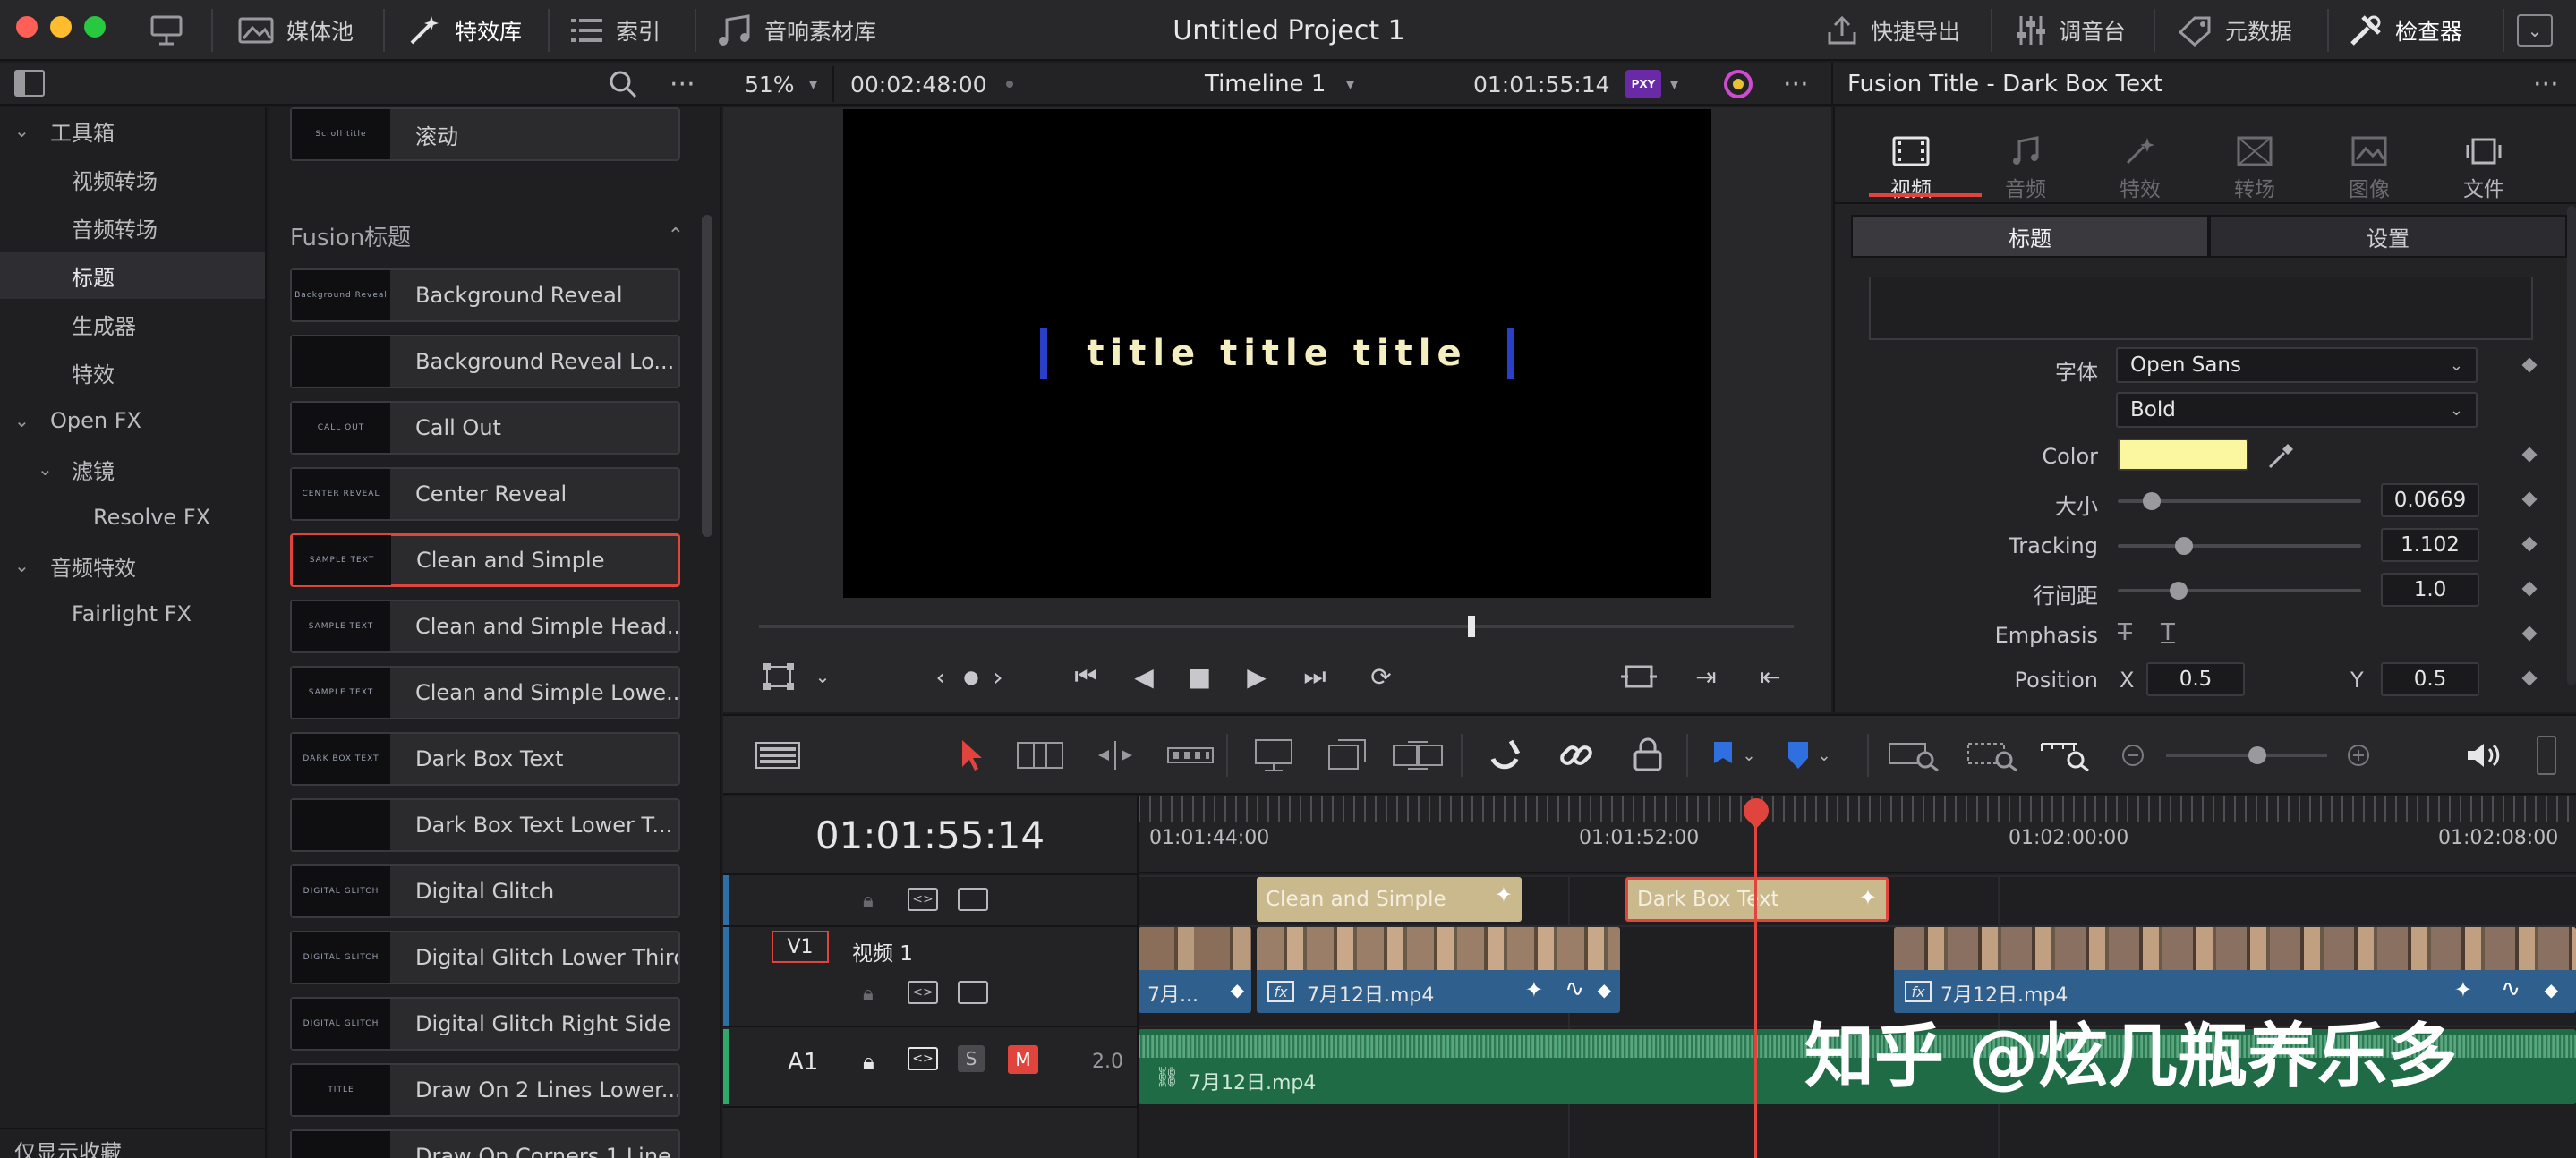 This screenshot has height=1158, width=2576. Describe the element at coordinates (1381, 676) in the screenshot. I see `loop-icon: ⟳` at that location.